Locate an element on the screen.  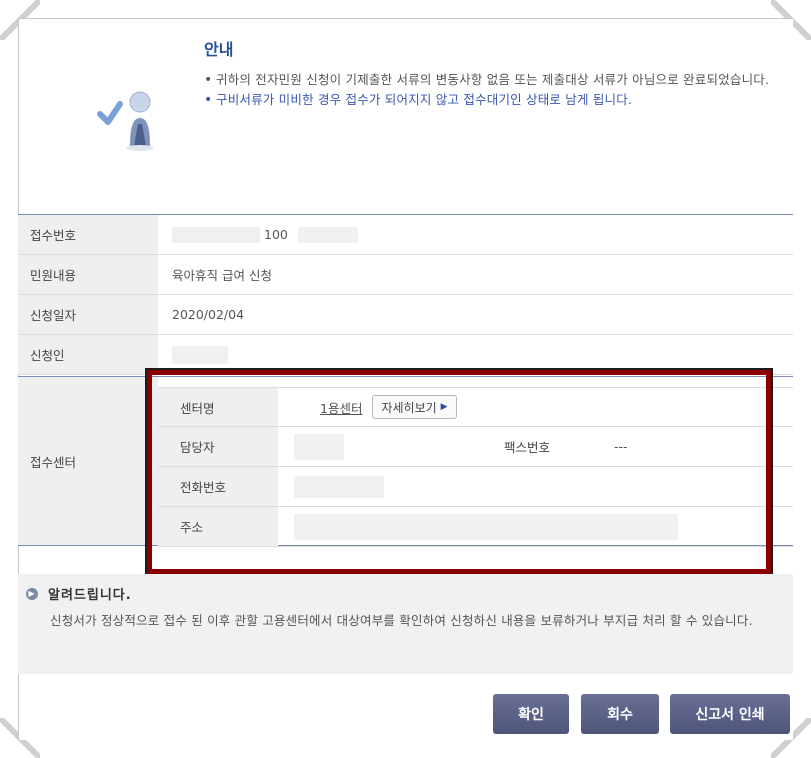
receipt-number-text: 100 is located at coordinates (276, 234).